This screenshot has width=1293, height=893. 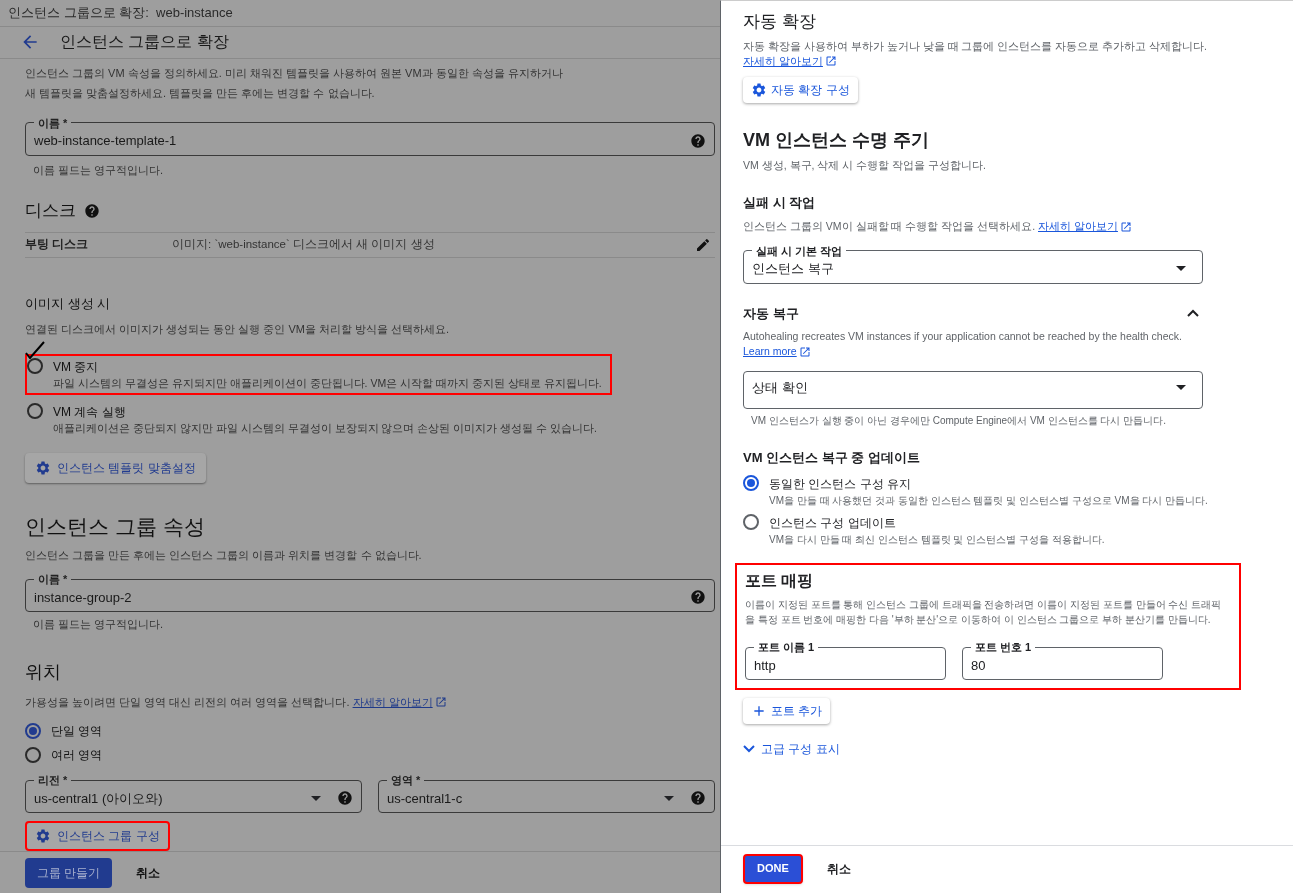 What do you see at coordinates (833, 523) in the screenshot?
I see `option-label: 인스턴스 구성 업데이트` at bounding box center [833, 523].